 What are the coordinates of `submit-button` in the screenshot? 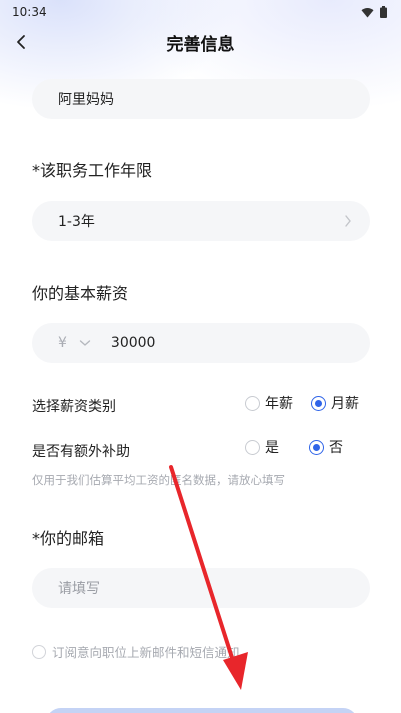 It's located at (202, 710).